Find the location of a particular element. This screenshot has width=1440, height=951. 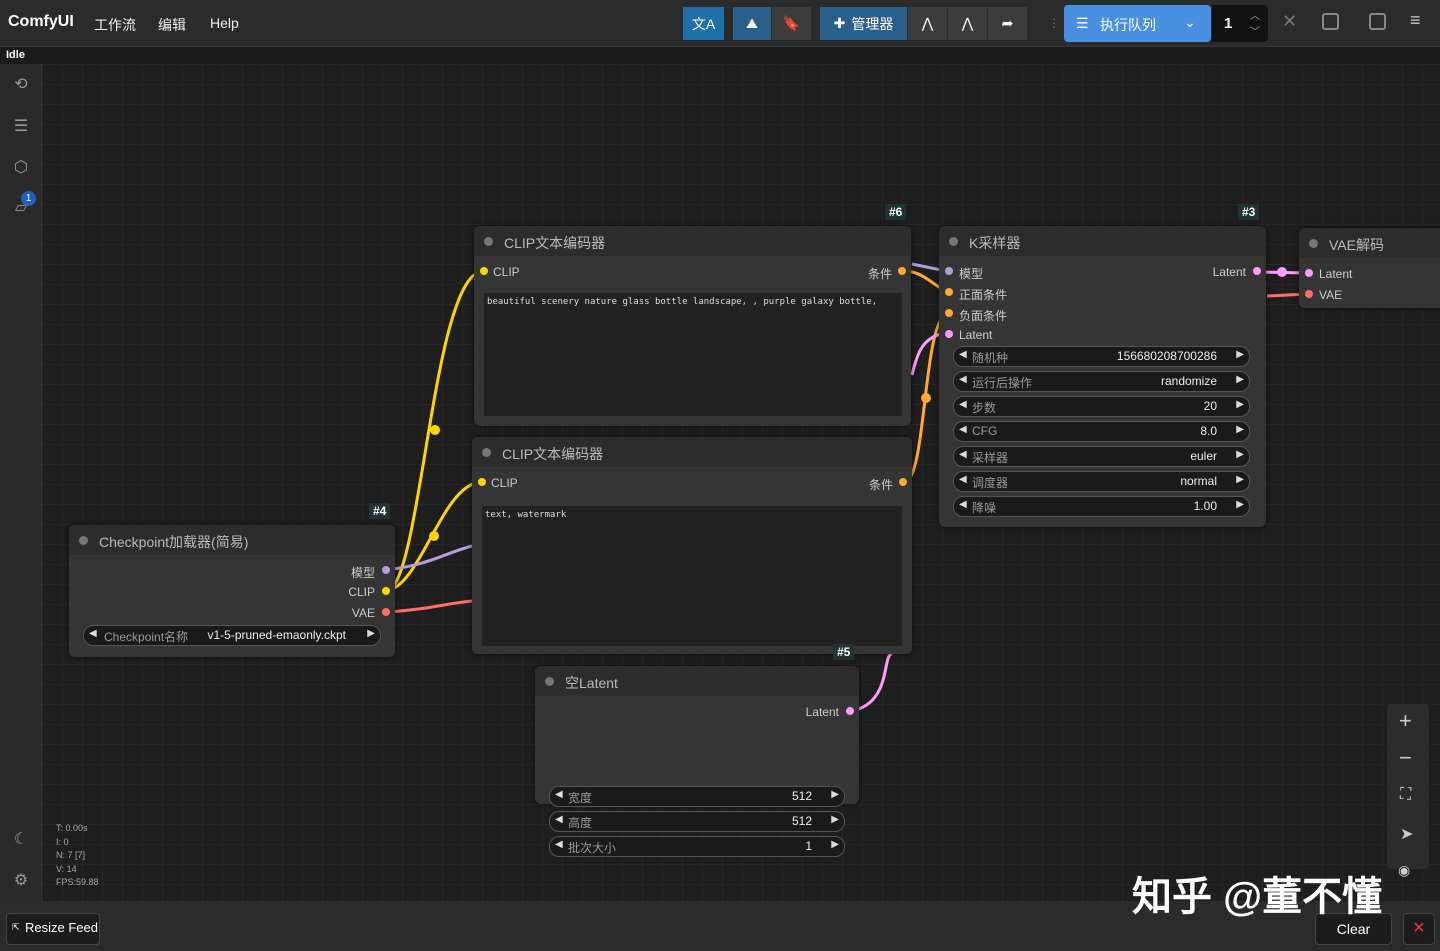

gear-icon: ⚙ is located at coordinates (21, 880).